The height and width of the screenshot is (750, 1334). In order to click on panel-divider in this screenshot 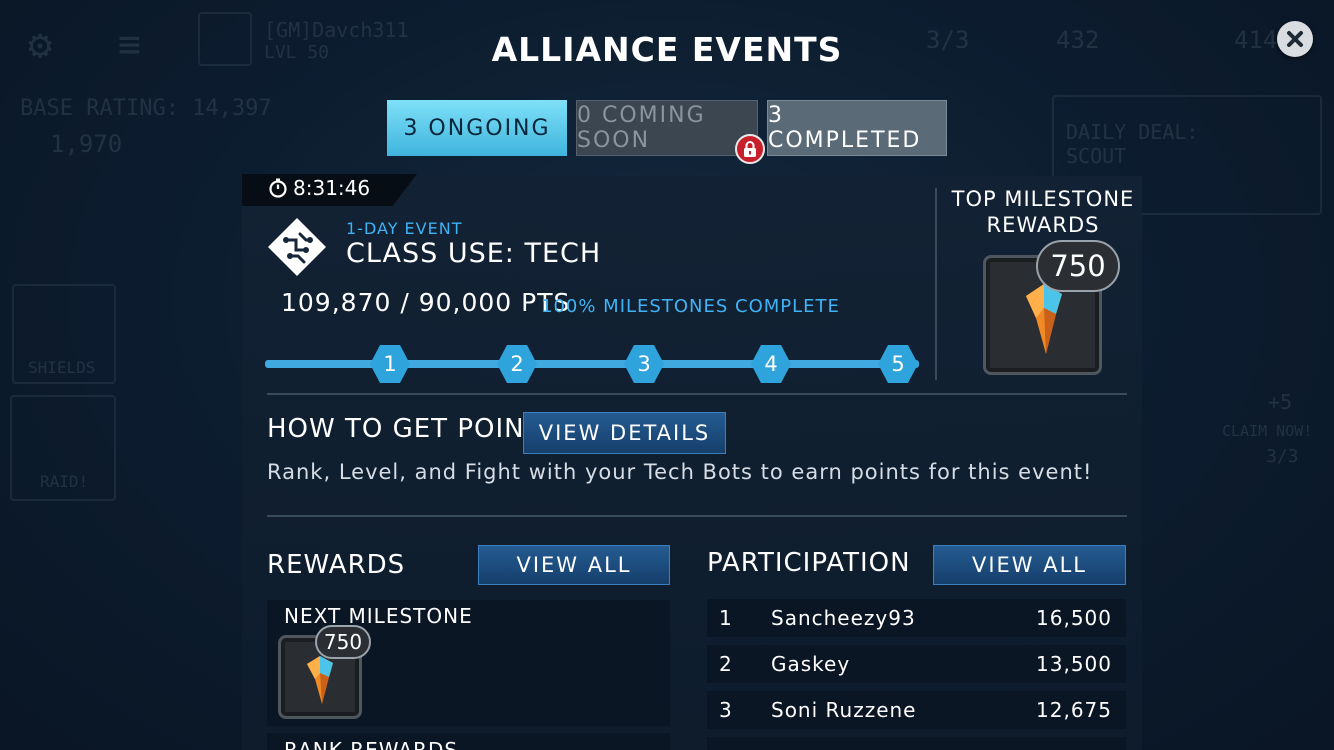, I will do `click(936, 284)`.